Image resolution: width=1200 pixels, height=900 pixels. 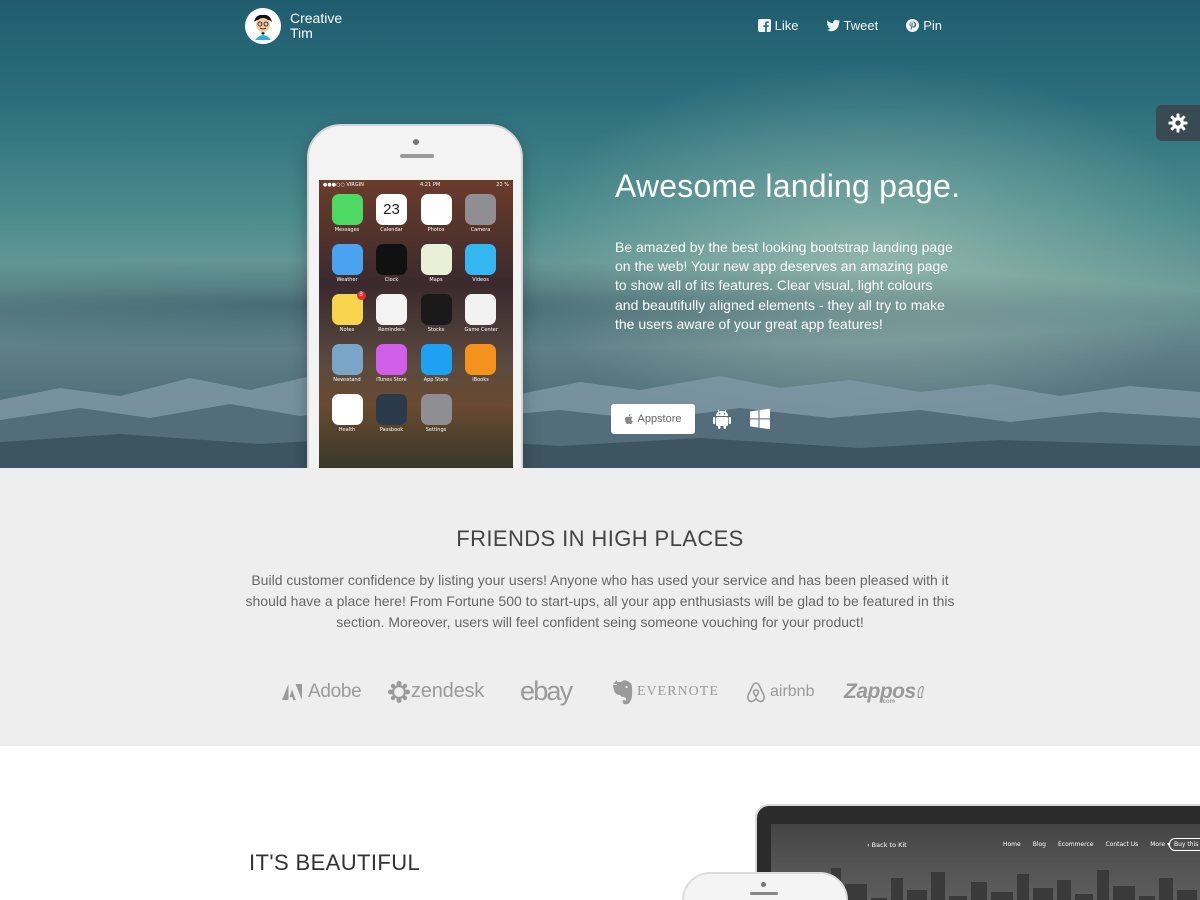 What do you see at coordinates (391, 209) in the screenshot?
I see `app-icon: 23` at bounding box center [391, 209].